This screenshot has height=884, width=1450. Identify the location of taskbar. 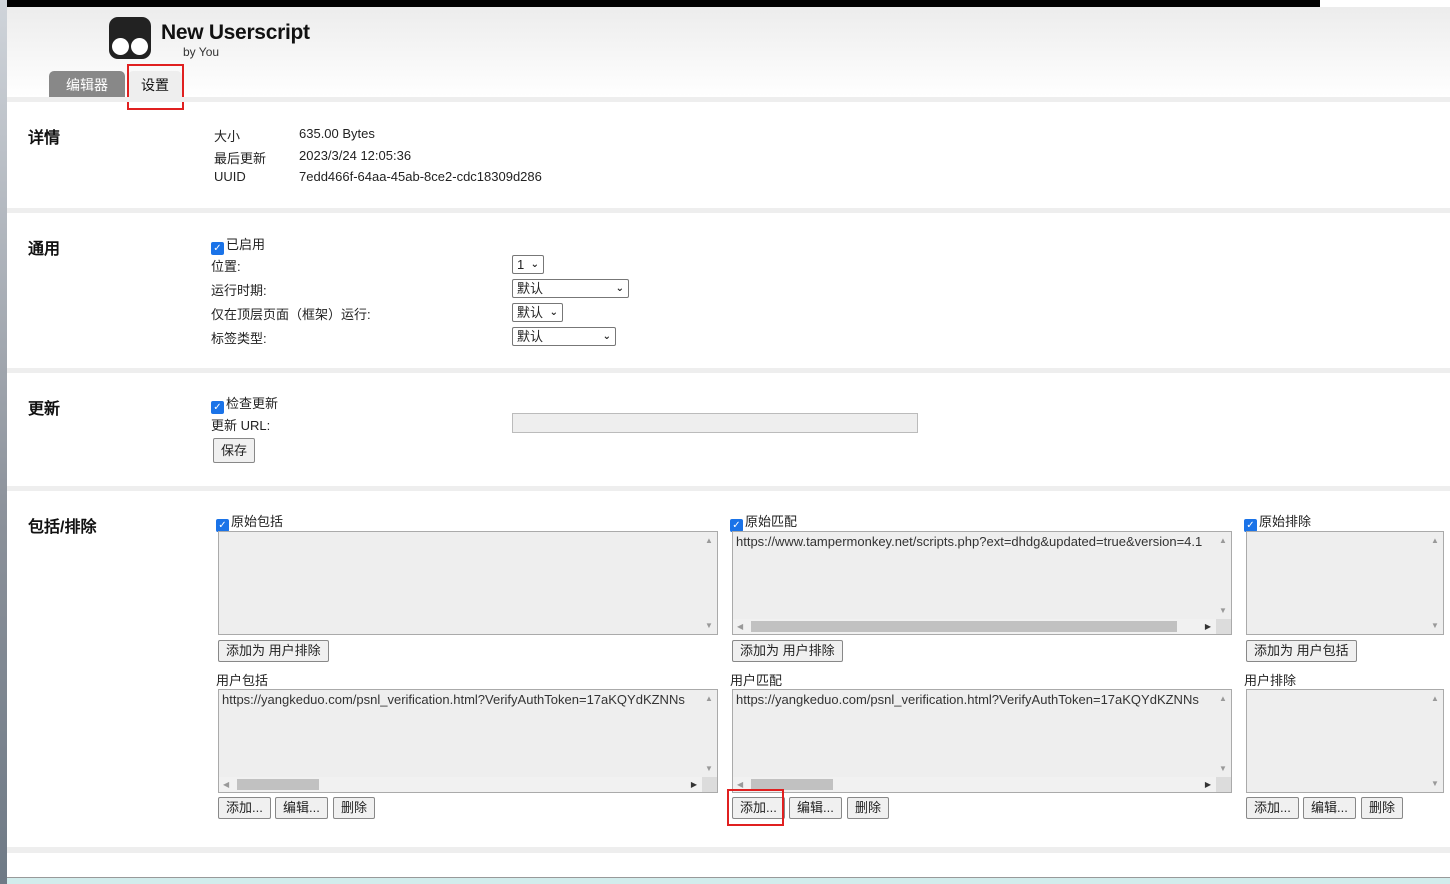
(728, 881).